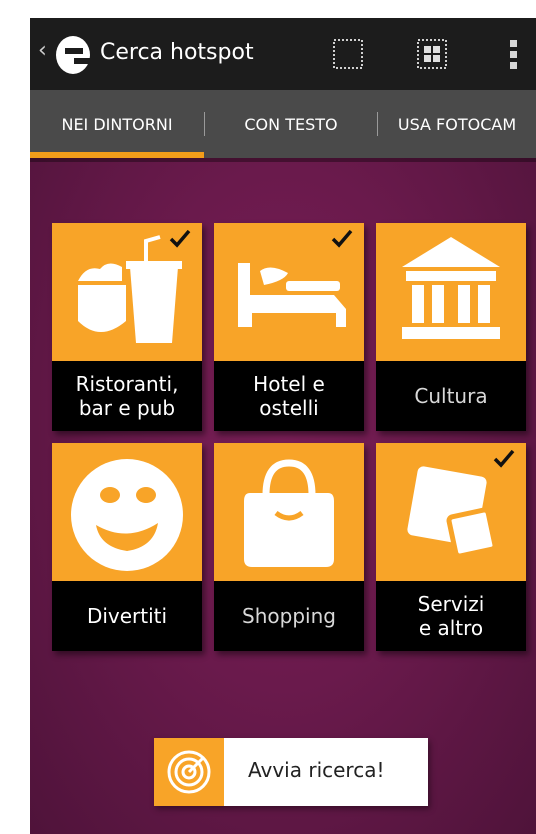 Image resolution: width=536 pixels, height=834 pixels. Describe the element at coordinates (177, 52) in the screenshot. I see `app-title: Cerca hotspot` at that location.